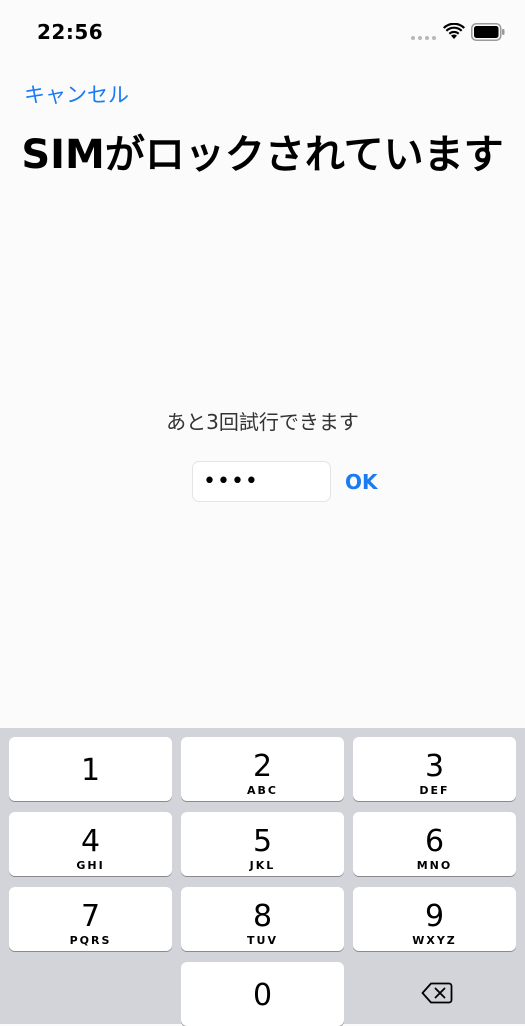 The image size is (525, 1026). What do you see at coordinates (262, 790) in the screenshot?
I see `key-letters: ABC` at bounding box center [262, 790].